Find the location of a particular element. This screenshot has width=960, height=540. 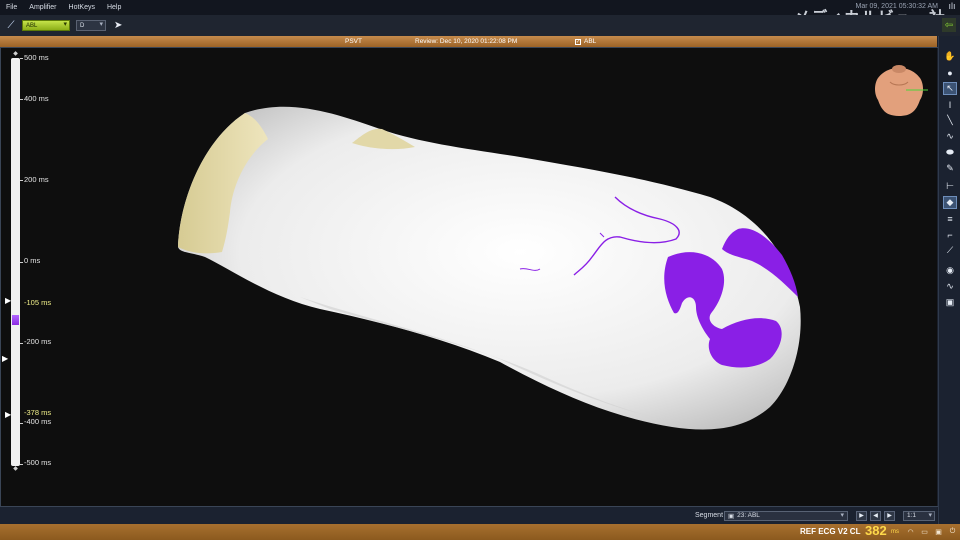

mode-select: D is located at coordinates (91, 25).